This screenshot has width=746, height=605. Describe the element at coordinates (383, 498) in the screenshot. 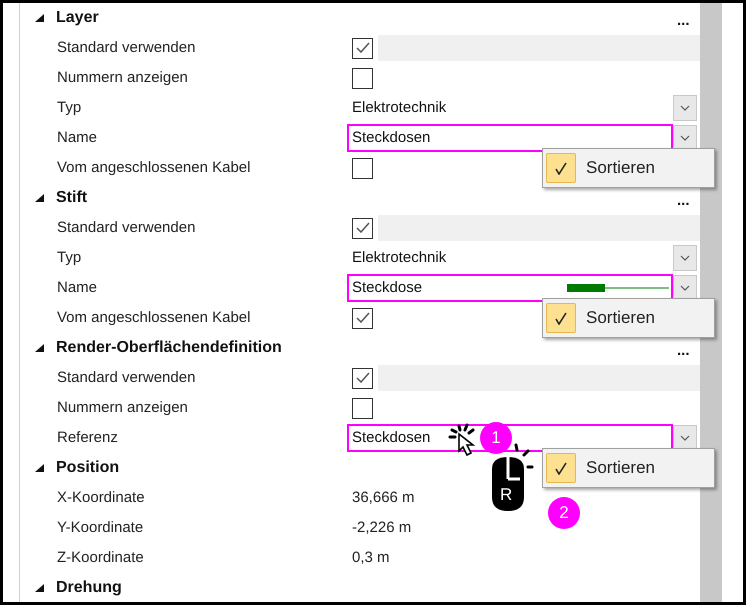

I see `property-value: 36,666 m` at that location.